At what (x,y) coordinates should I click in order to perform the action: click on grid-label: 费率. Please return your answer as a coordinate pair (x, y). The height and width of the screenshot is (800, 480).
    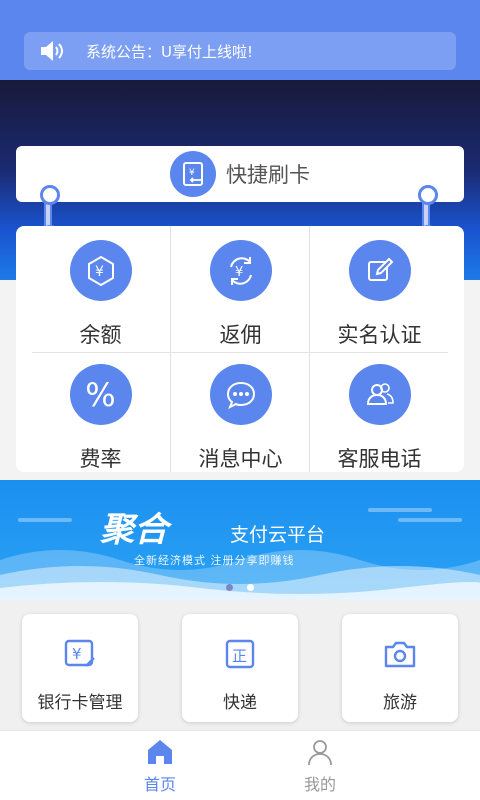
    Looking at the image, I should click on (100, 459).